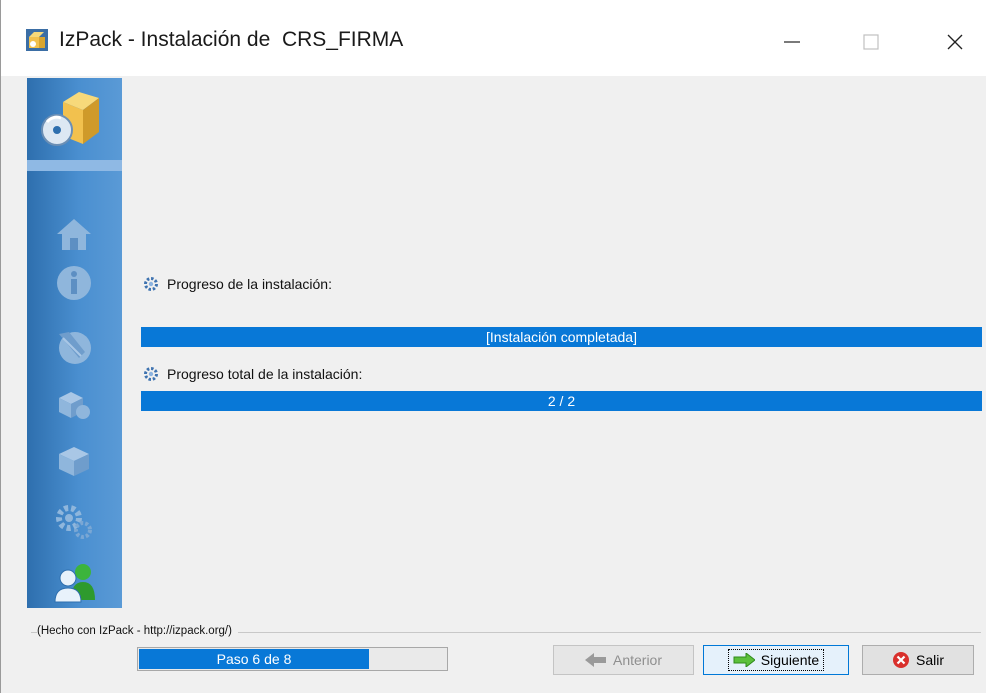 The height and width of the screenshot is (693, 986). What do you see at coordinates (900, 660) in the screenshot?
I see `error-icon` at bounding box center [900, 660].